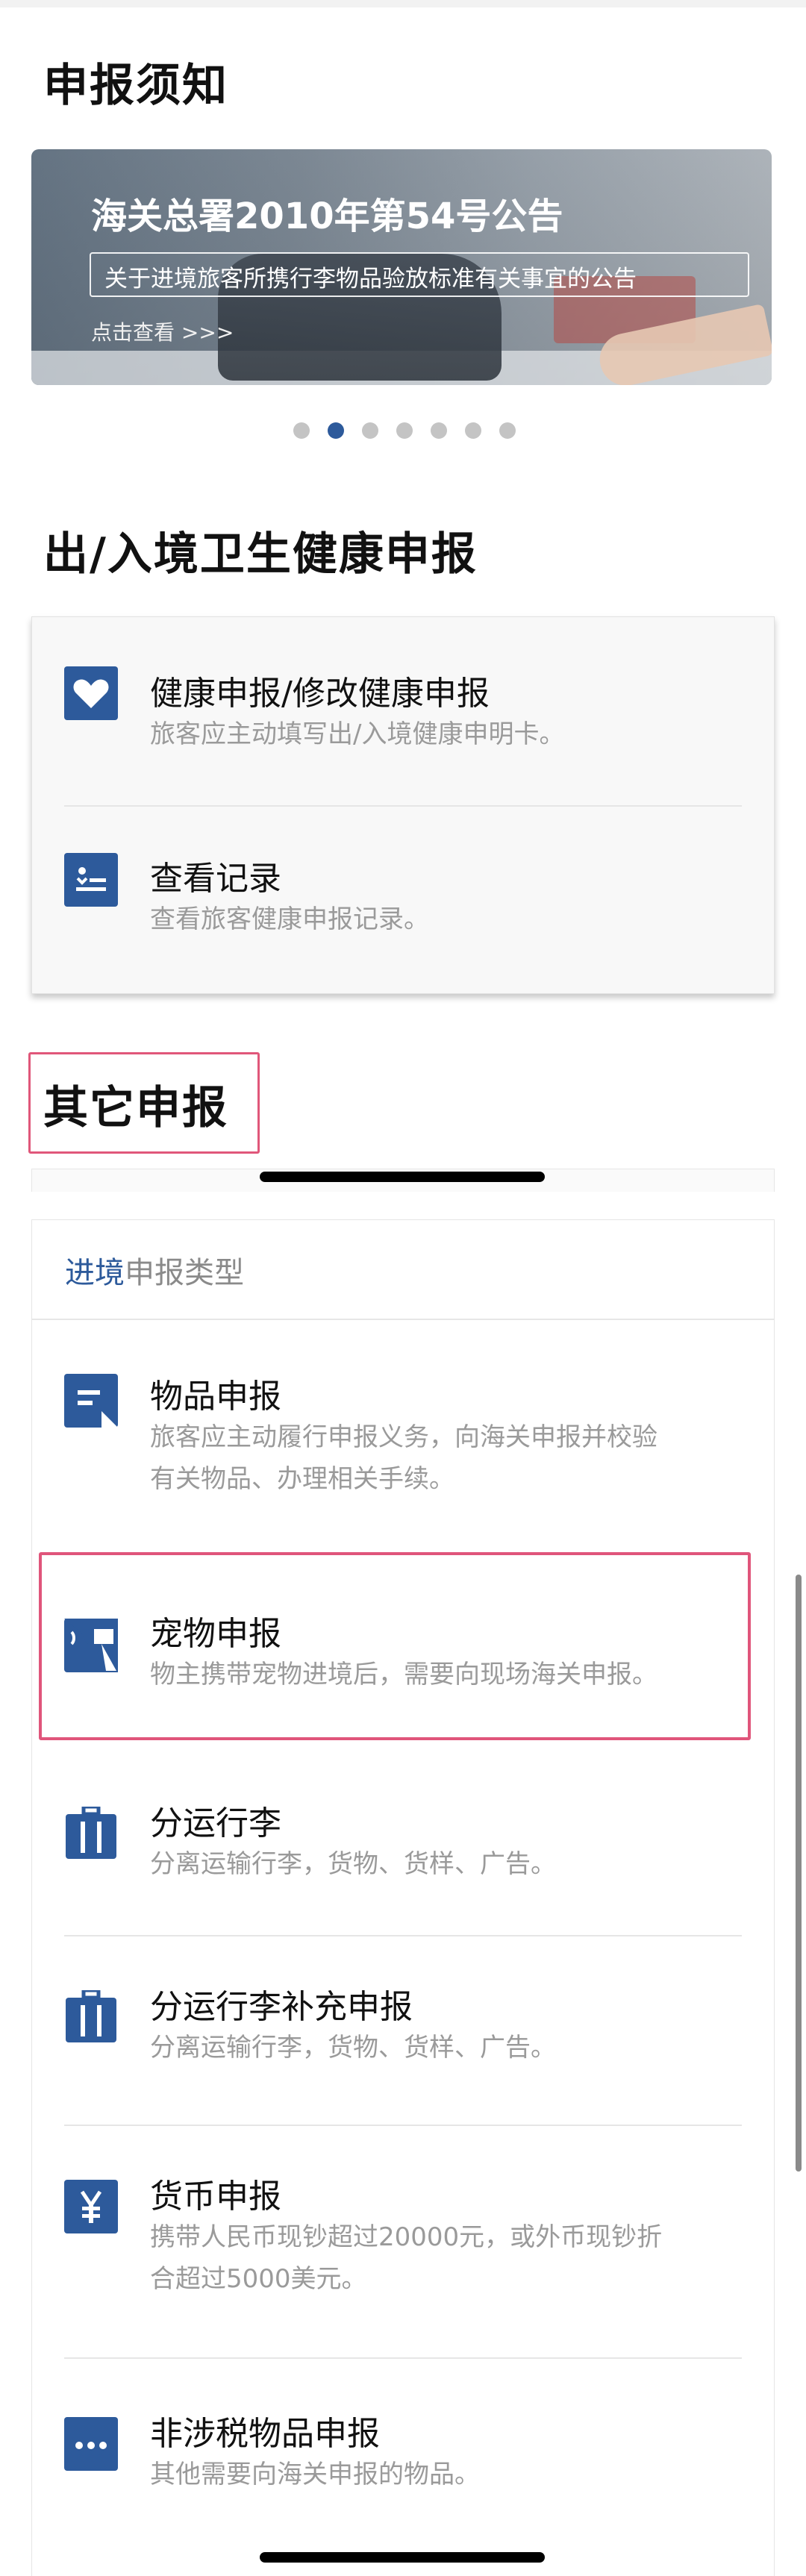  Describe the element at coordinates (91, 1401) in the screenshot. I see `document-icon` at that location.